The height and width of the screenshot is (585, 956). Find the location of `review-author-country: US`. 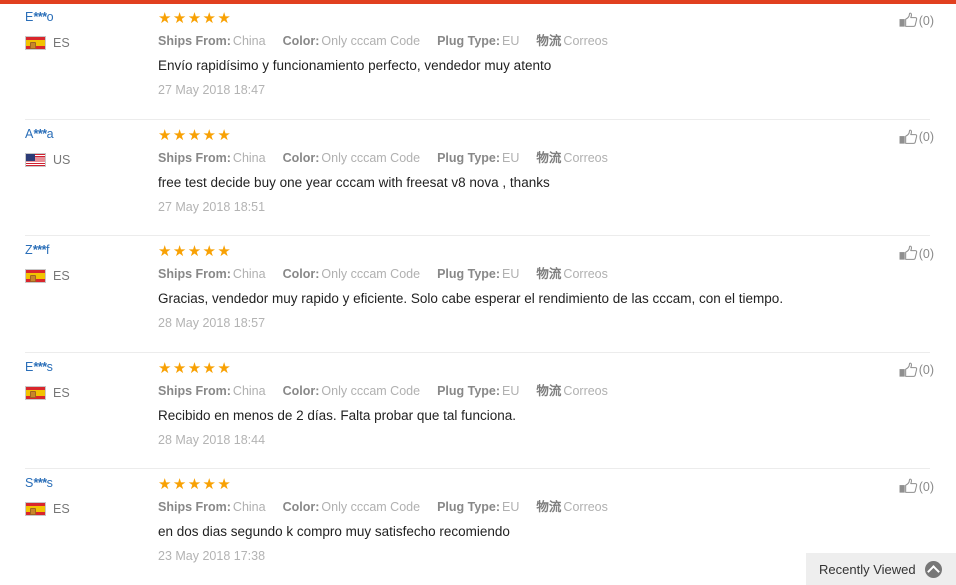

review-author-country: US is located at coordinates (85, 159).